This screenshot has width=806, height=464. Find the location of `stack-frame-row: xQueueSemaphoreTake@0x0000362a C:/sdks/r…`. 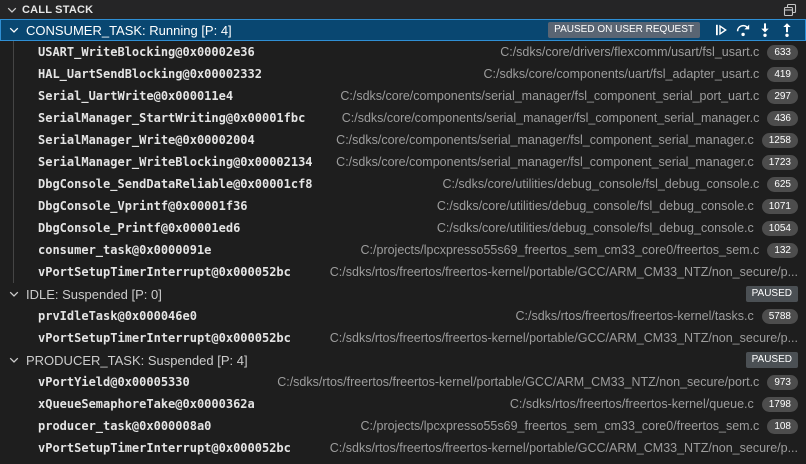

stack-frame-row: xQueueSemaphoreTake@0x0000362a C:/sdks/r… is located at coordinates (403, 404).